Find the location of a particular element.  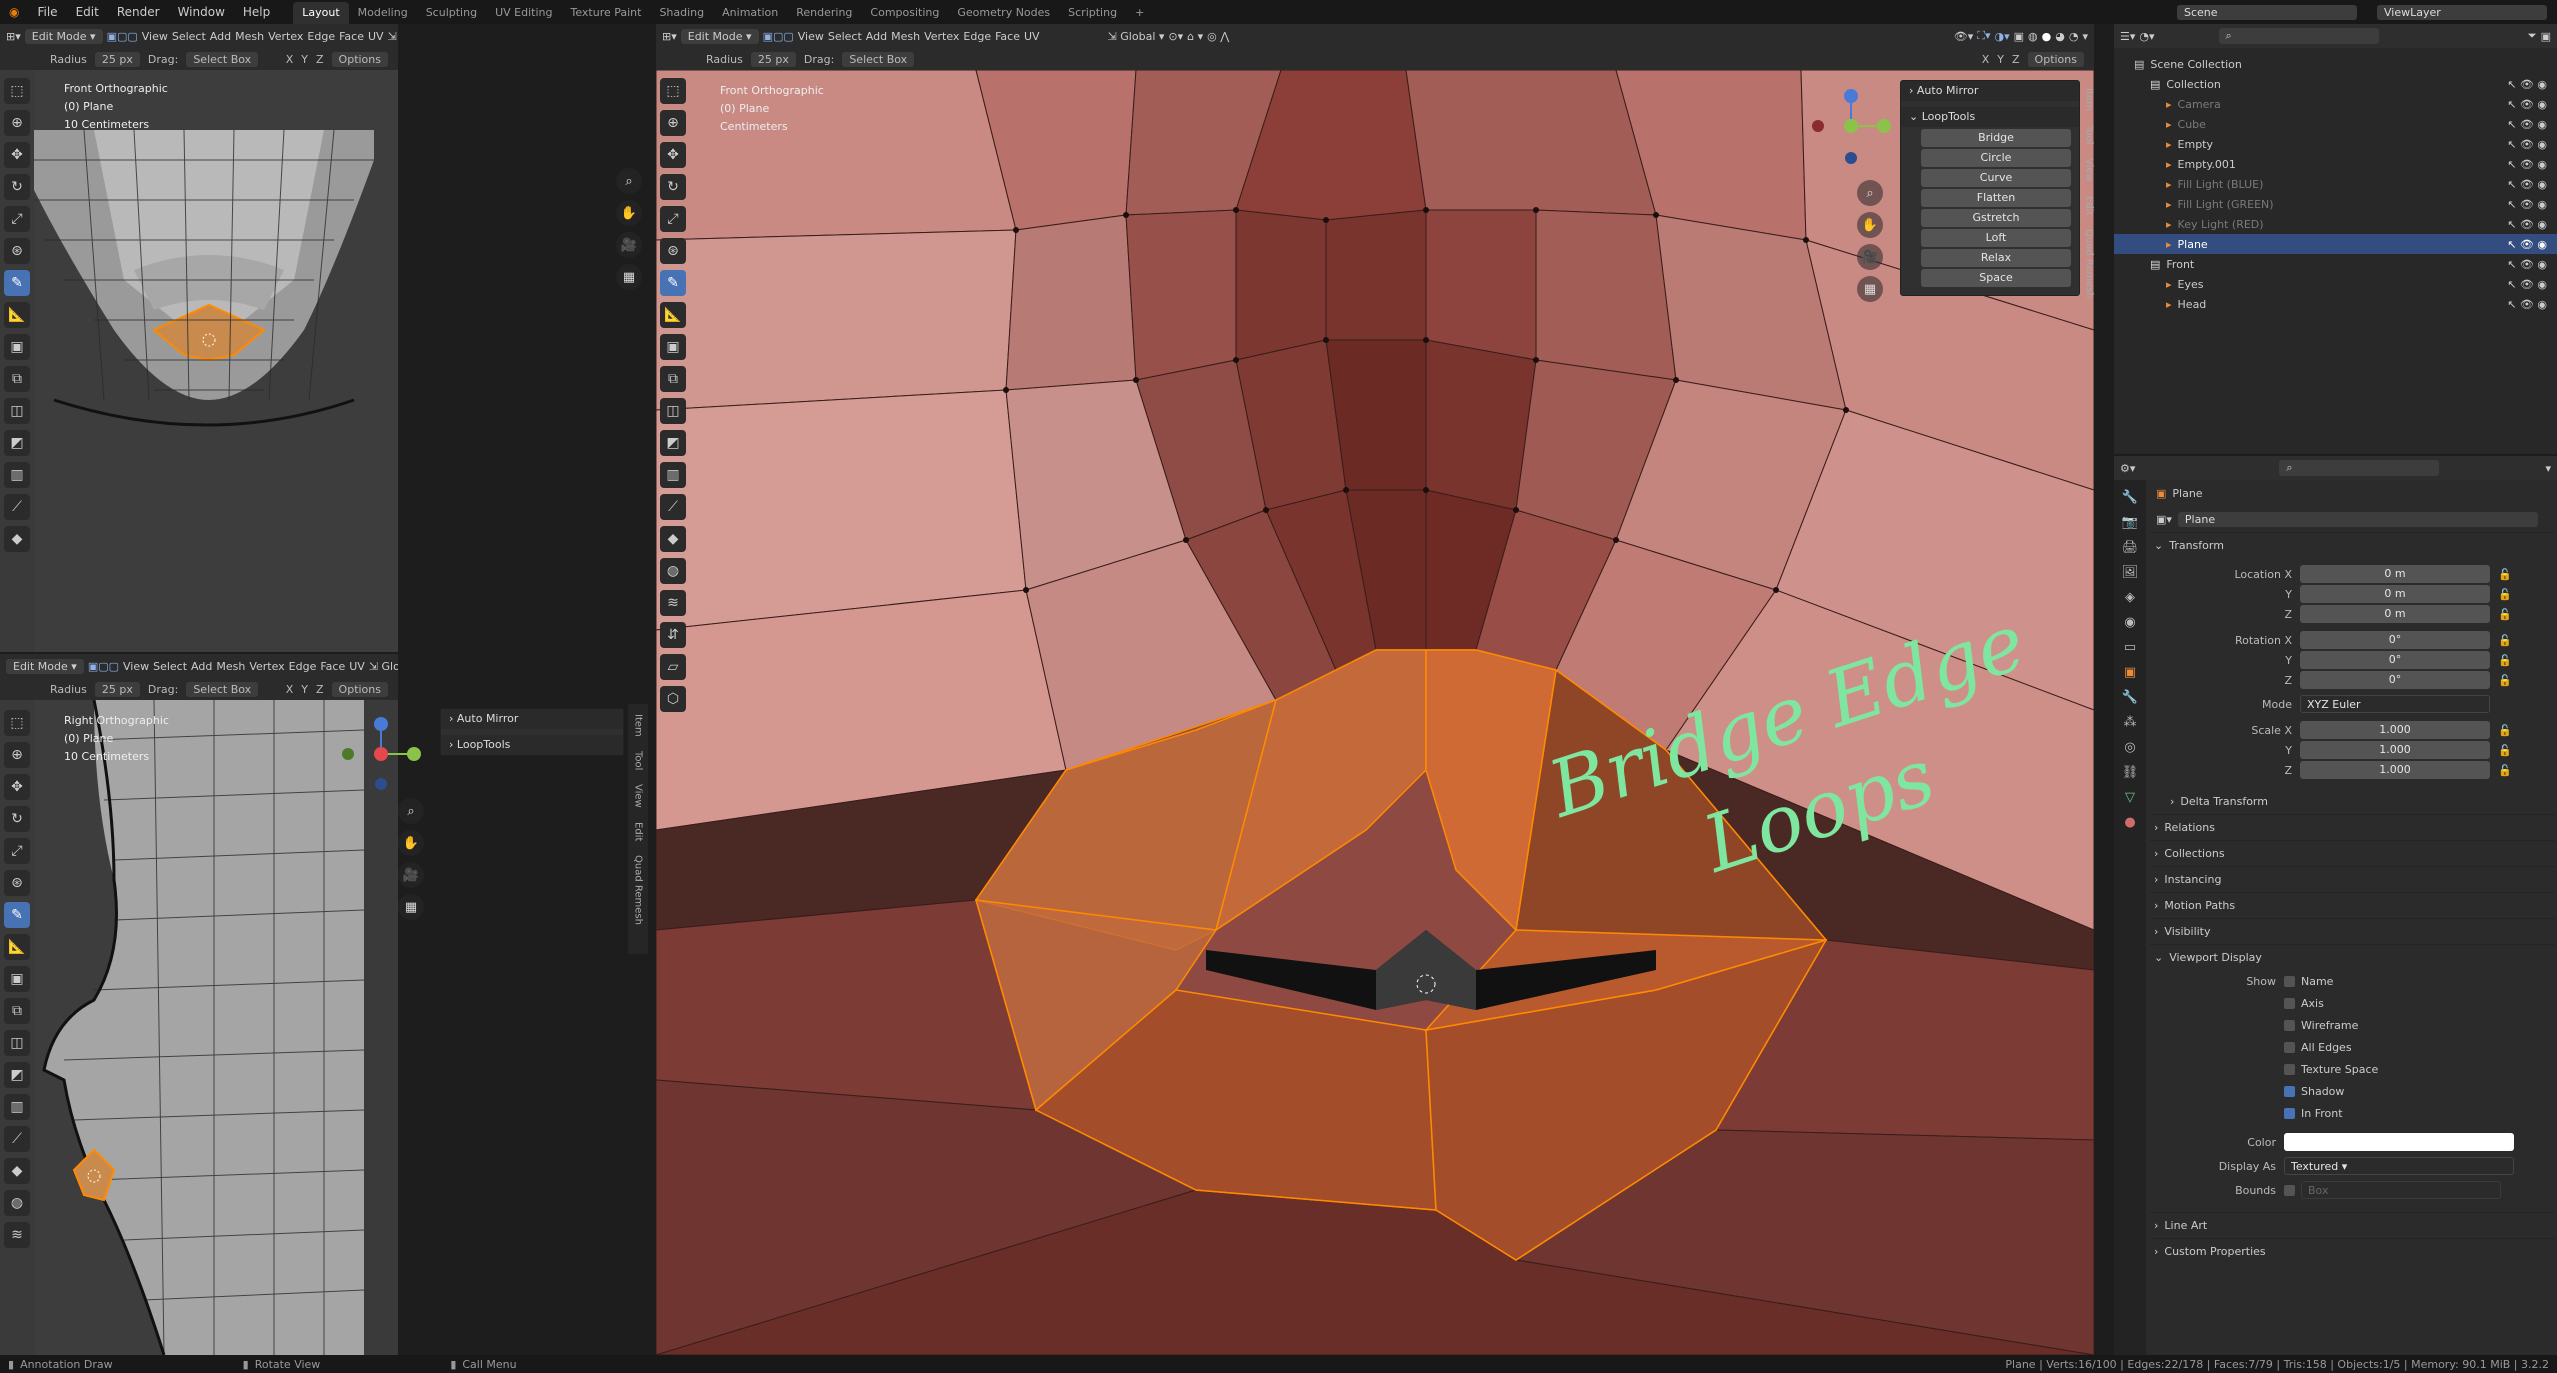

axis-gizmo-bl is located at coordinates (381, 754).